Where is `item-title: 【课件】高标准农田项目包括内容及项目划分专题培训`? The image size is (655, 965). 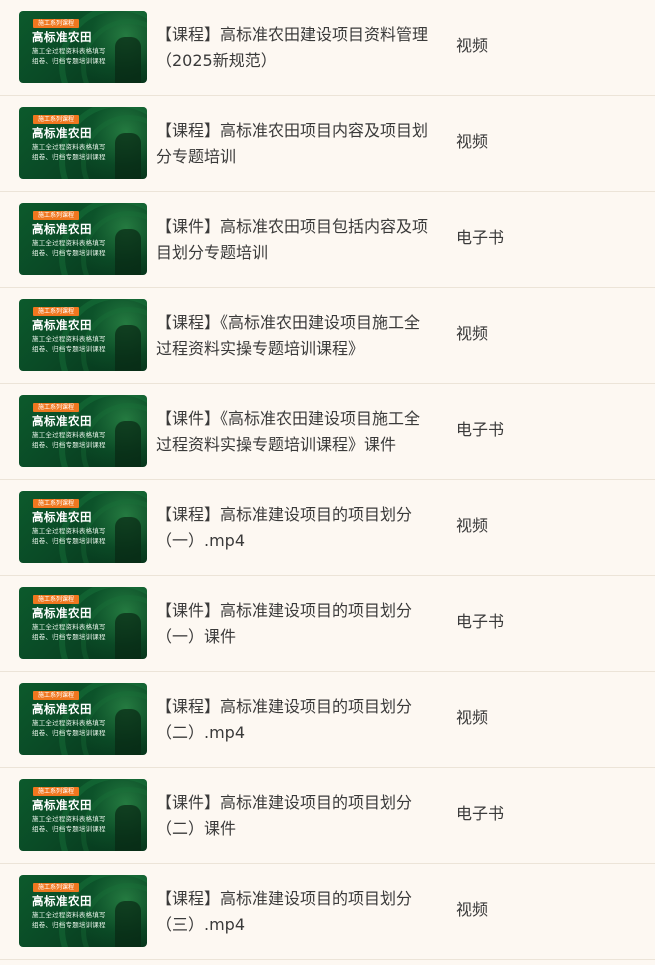
item-title: 【课件】高标准农田项目包括内容及项目划分专题培训 is located at coordinates (292, 240).